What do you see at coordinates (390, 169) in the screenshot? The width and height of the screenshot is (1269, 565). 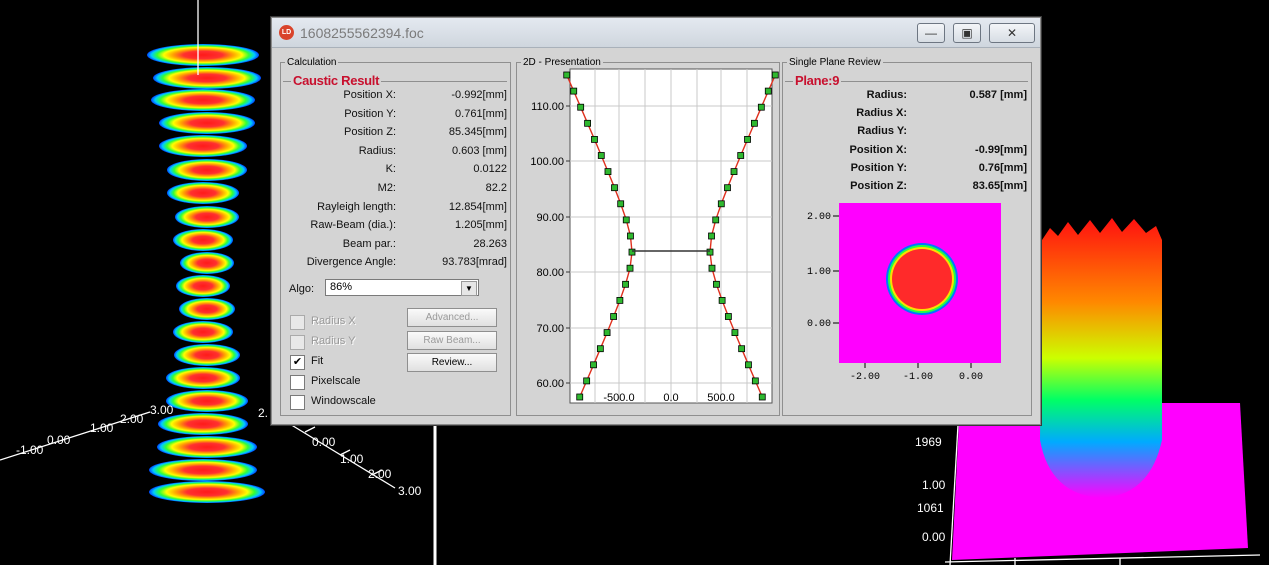 I see `calc-row-label: K:` at bounding box center [390, 169].